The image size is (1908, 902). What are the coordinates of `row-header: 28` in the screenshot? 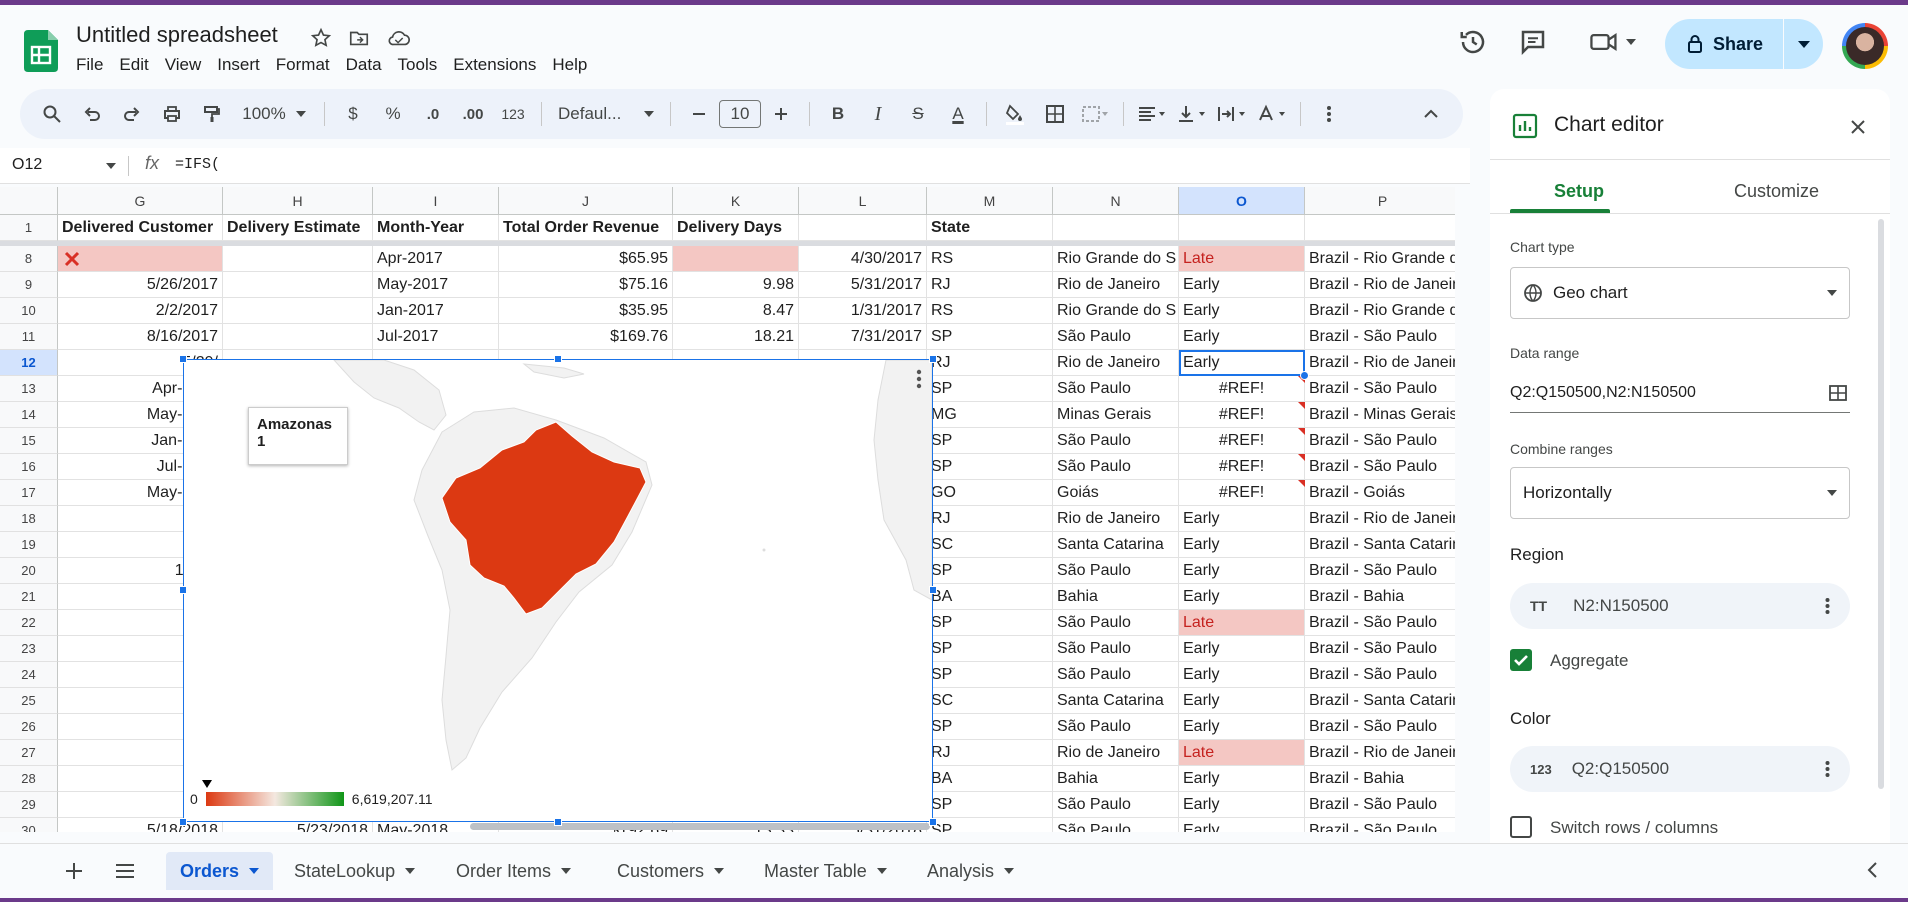 It's located at (29, 779).